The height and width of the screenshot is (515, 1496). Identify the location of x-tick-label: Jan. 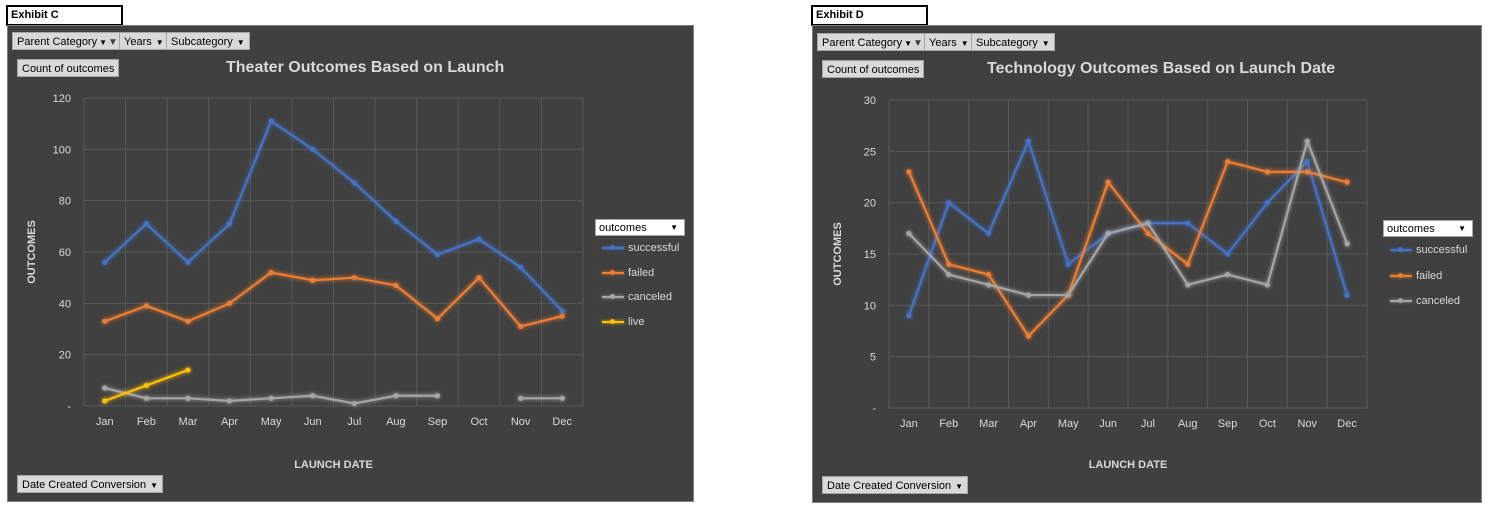
(105, 422).